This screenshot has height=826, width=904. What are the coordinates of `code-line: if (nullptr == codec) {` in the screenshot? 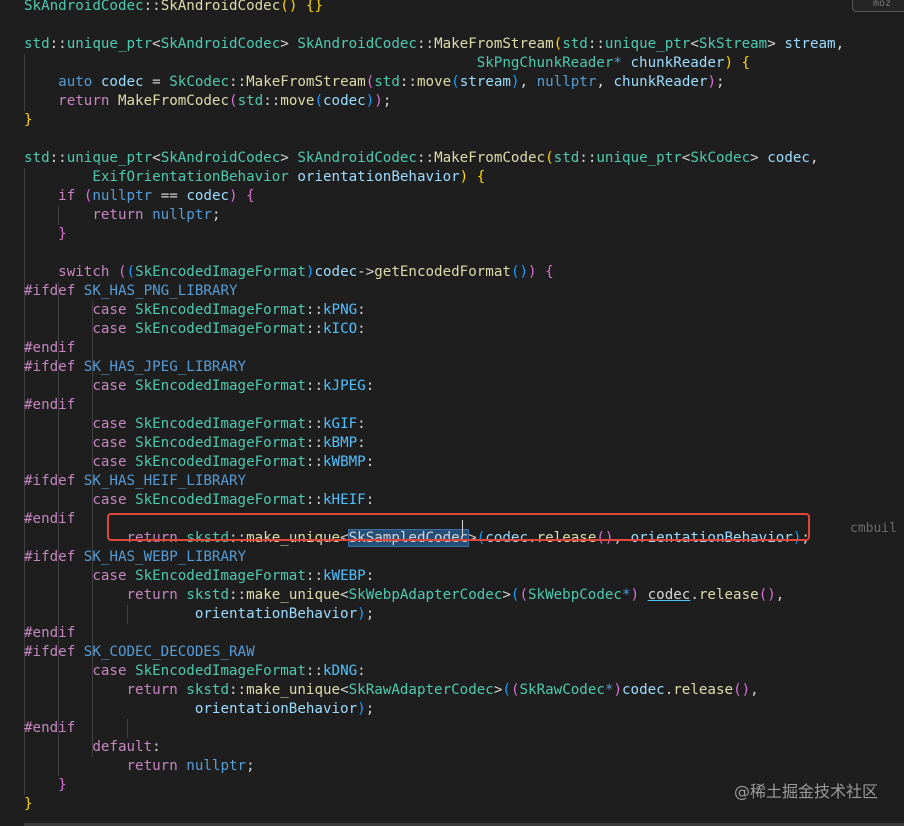 It's located at (139, 196).